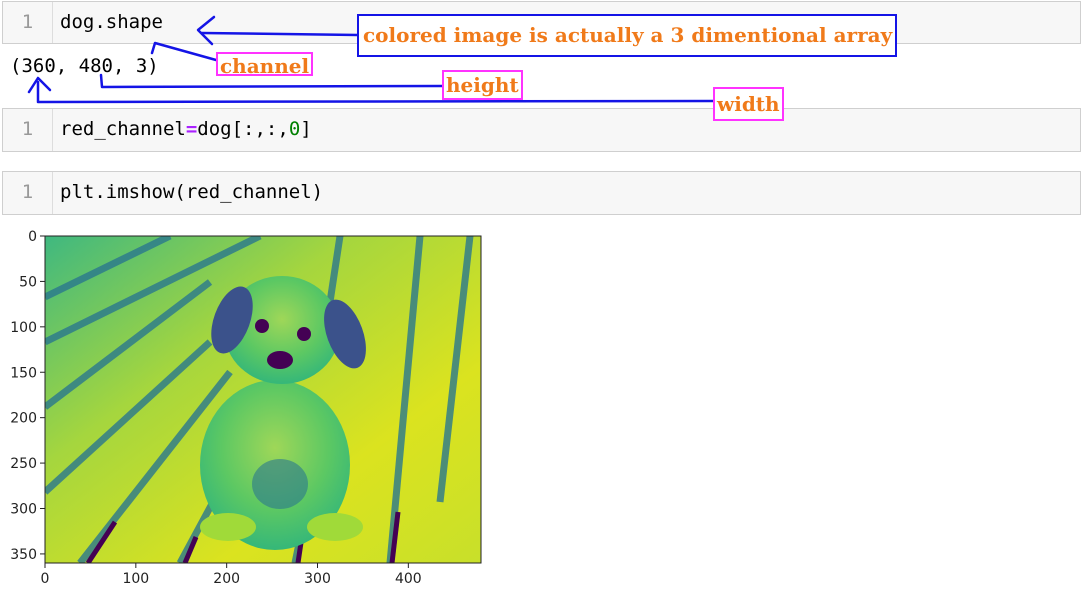 Image resolution: width=1081 pixels, height=610 pixels. I want to click on annotation-channel: channel, so click(265, 65).